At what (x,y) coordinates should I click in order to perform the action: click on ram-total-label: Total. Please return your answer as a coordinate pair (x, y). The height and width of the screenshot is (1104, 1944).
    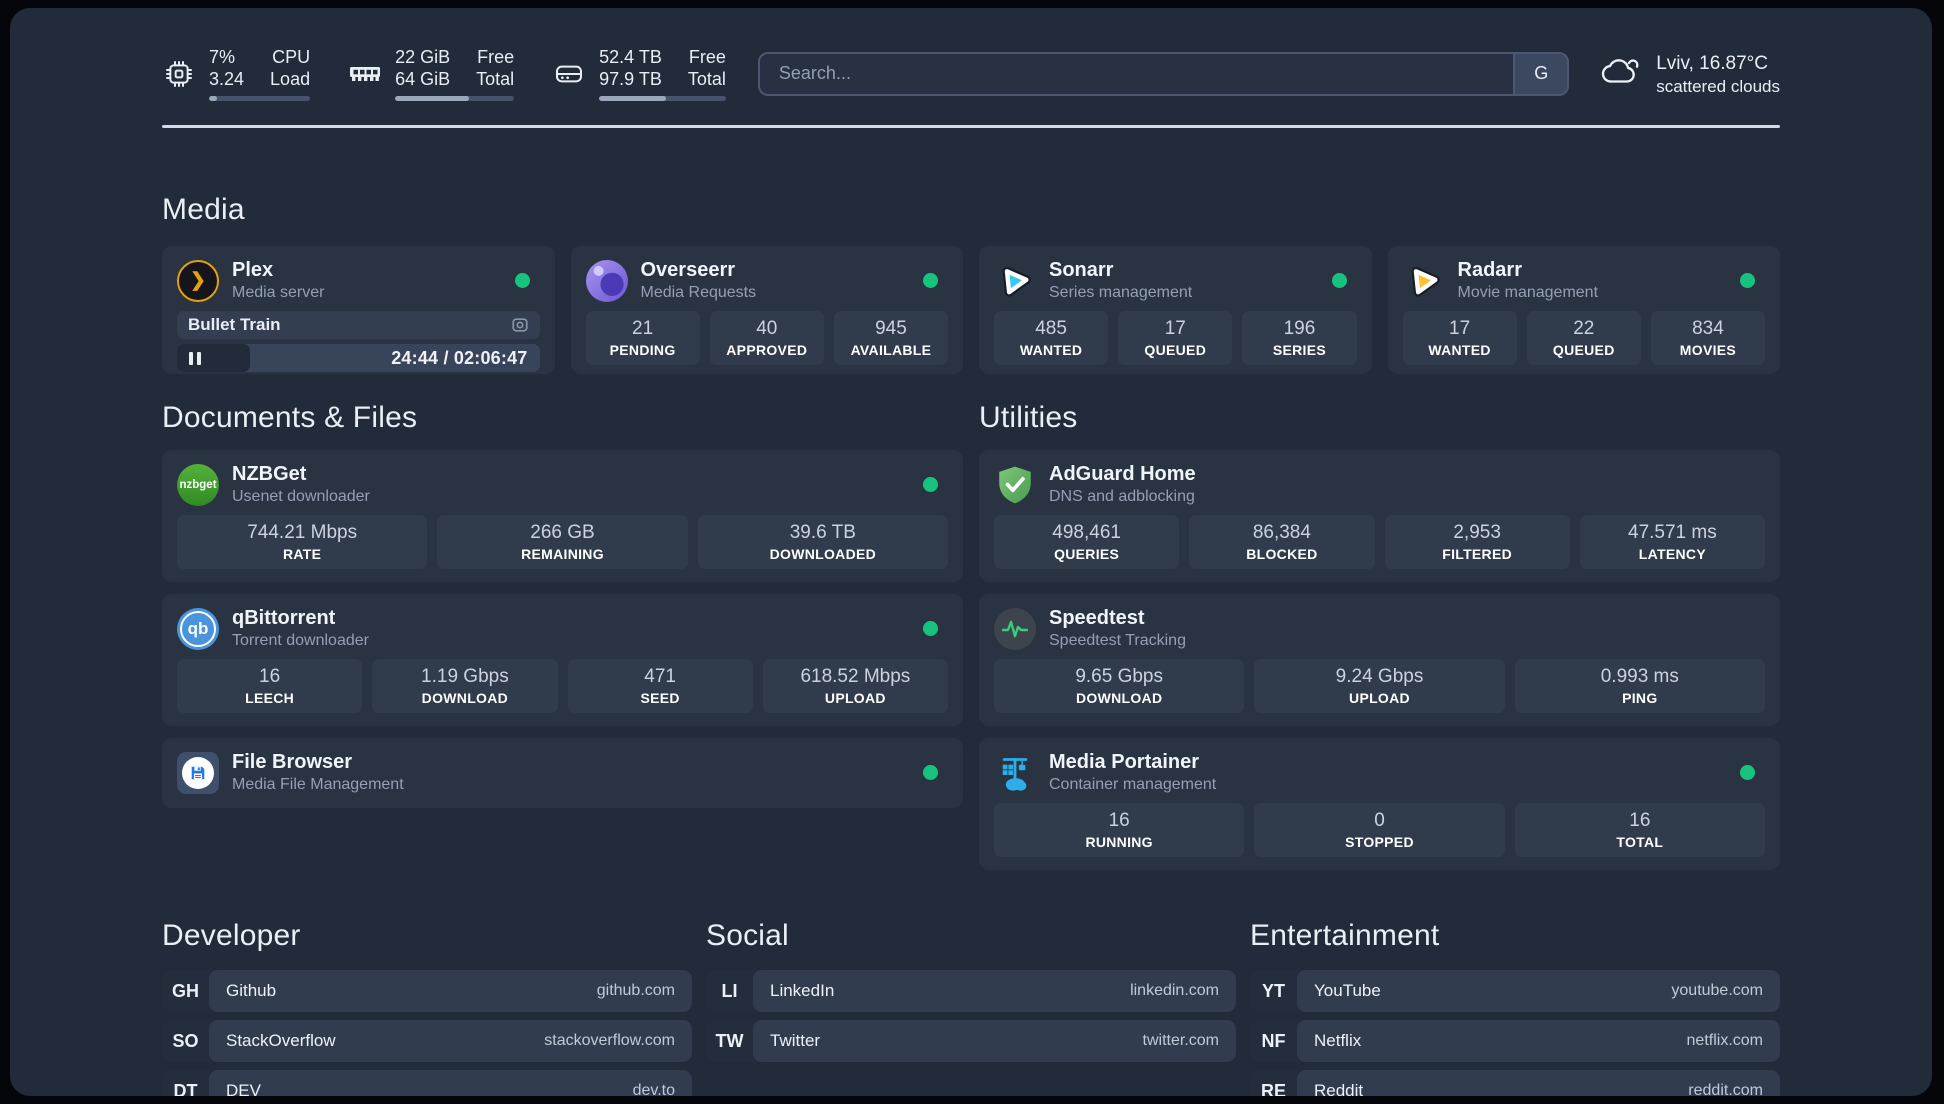
    Looking at the image, I should click on (495, 79).